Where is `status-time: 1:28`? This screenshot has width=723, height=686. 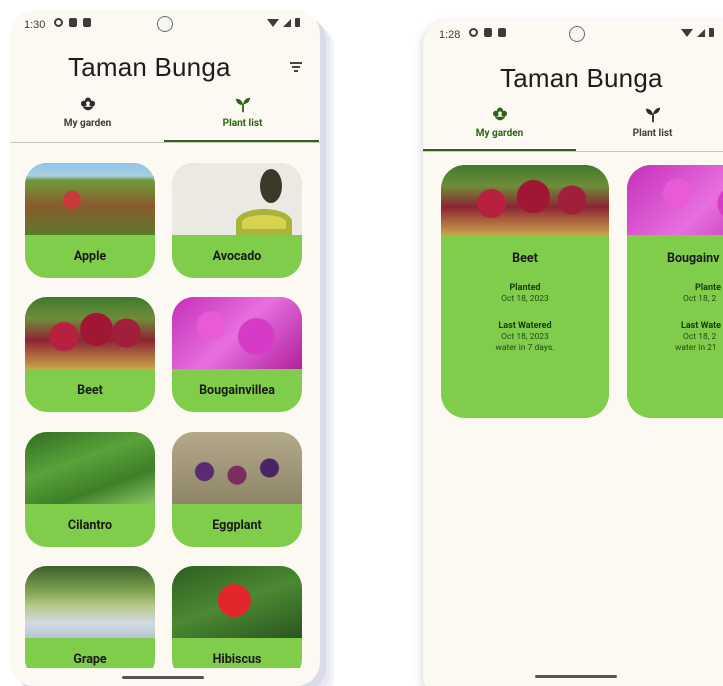 status-time: 1:28 is located at coordinates (450, 35).